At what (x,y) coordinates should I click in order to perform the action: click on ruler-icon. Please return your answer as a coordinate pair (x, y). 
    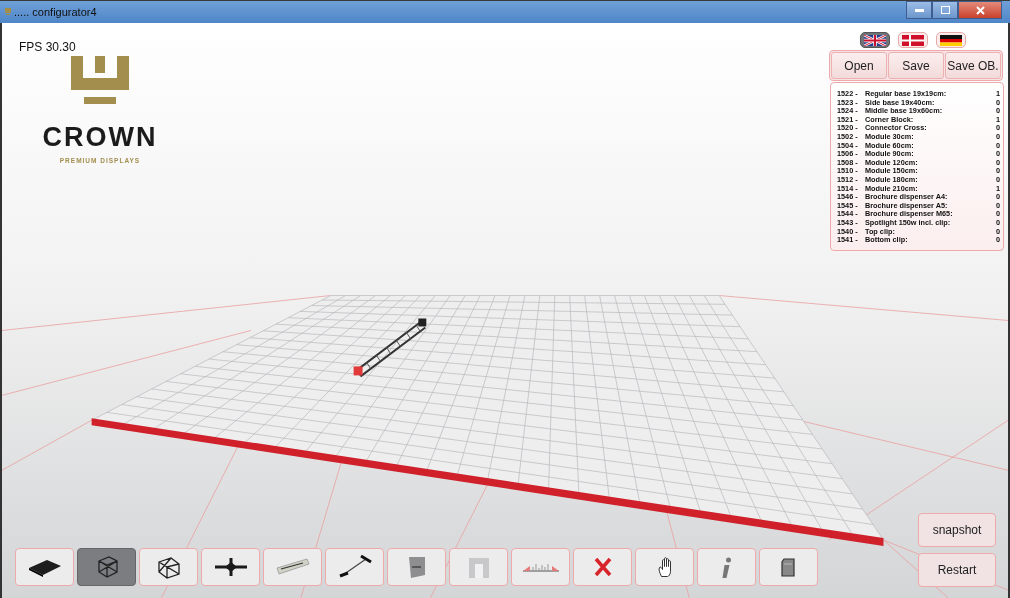
    Looking at the image, I should click on (540, 567).